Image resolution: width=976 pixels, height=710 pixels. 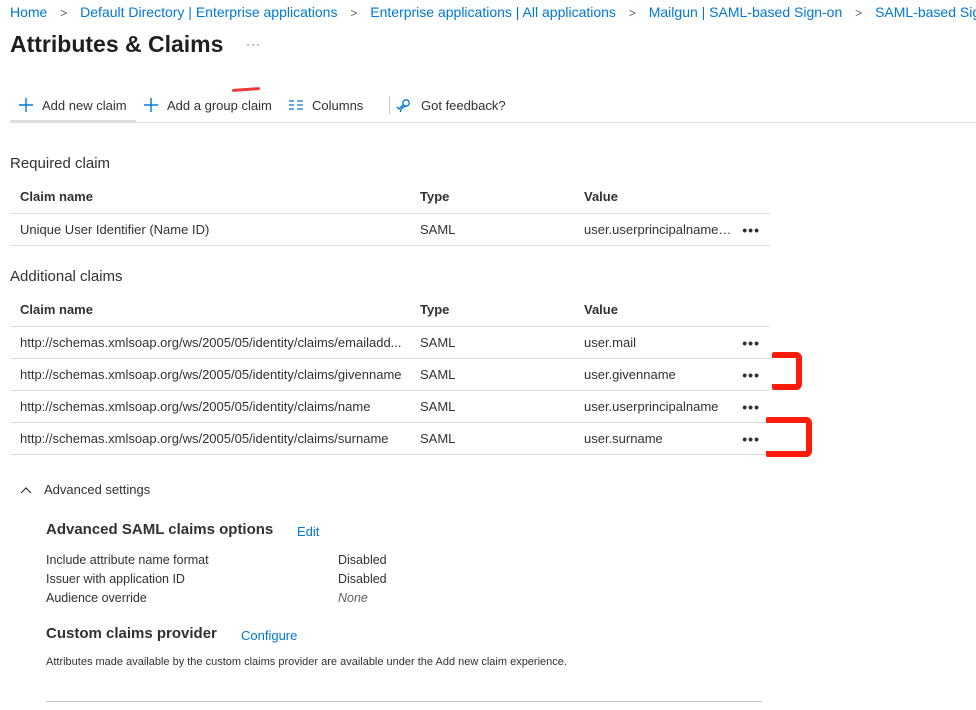 What do you see at coordinates (84, 105) in the screenshot?
I see `add-new-claim-label: Add new claim` at bounding box center [84, 105].